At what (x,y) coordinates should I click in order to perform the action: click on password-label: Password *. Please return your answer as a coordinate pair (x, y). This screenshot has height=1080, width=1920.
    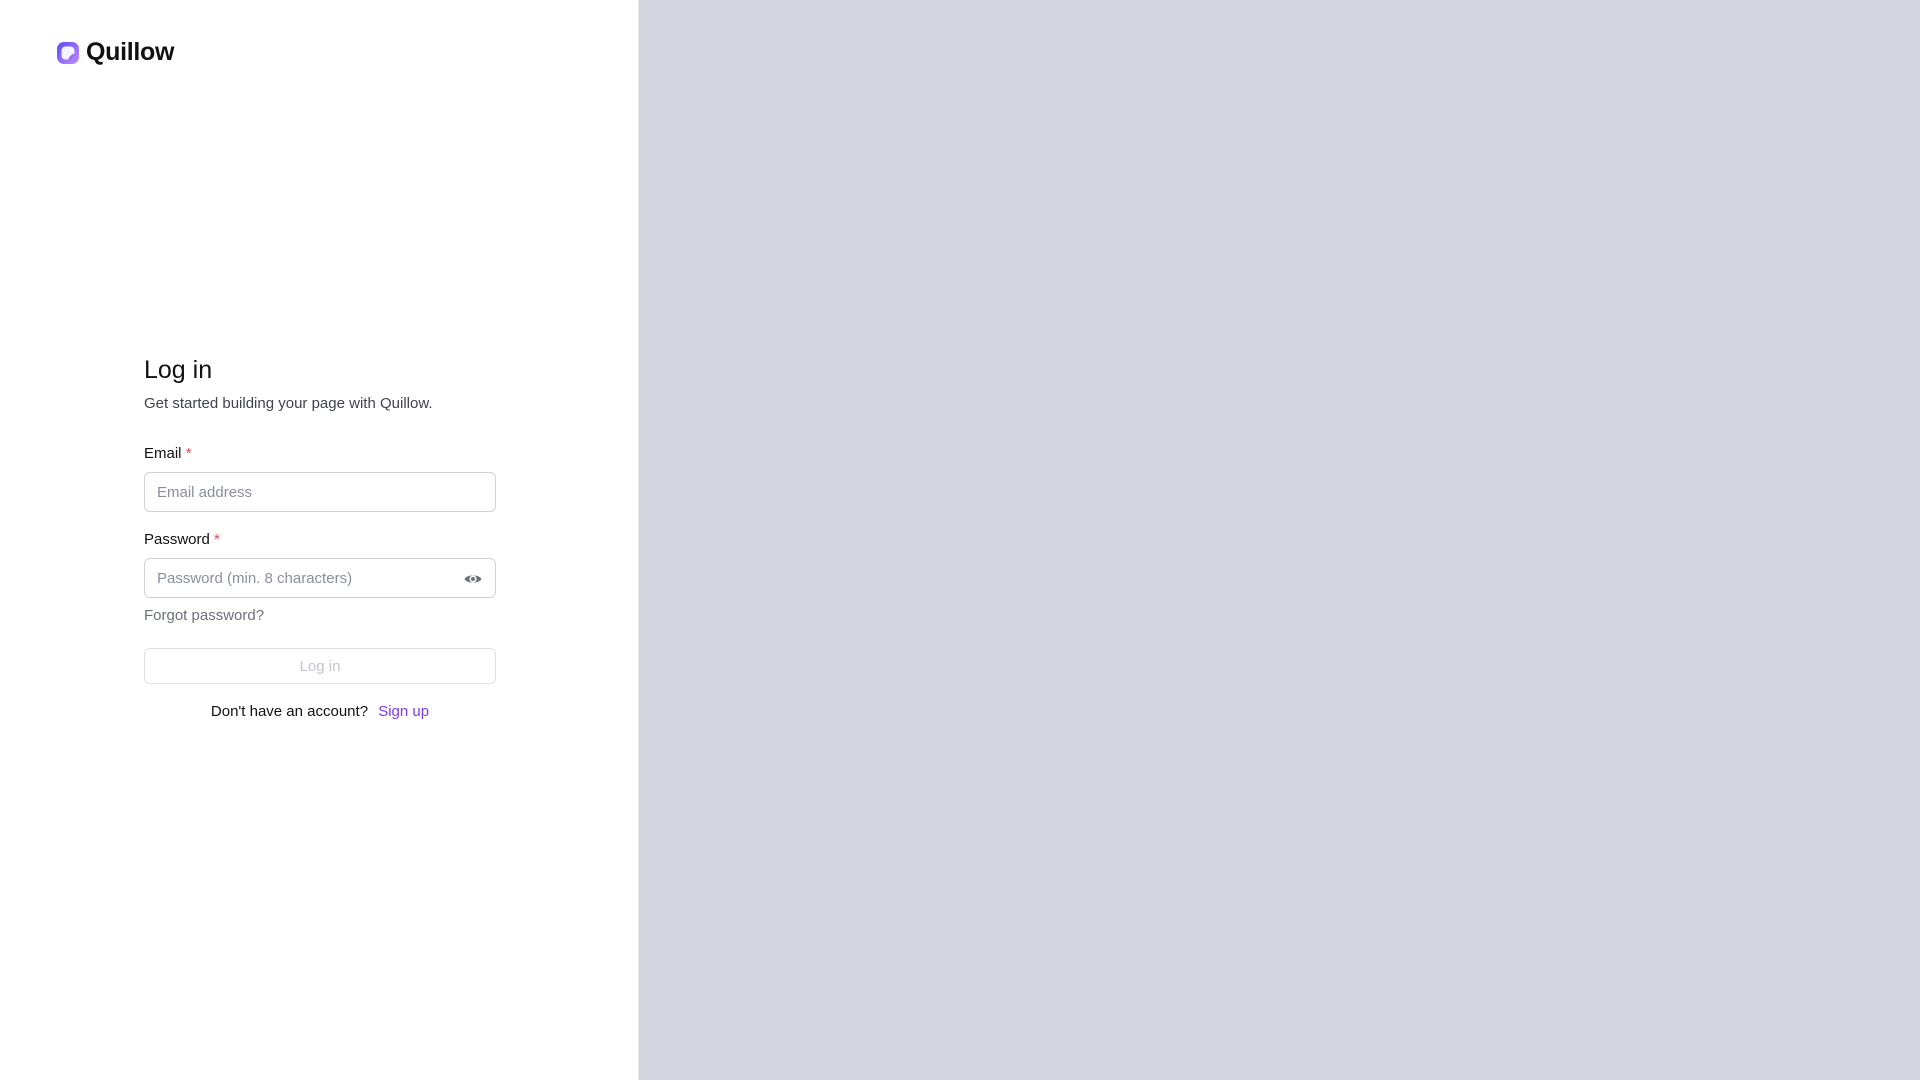
    Looking at the image, I should click on (320, 540).